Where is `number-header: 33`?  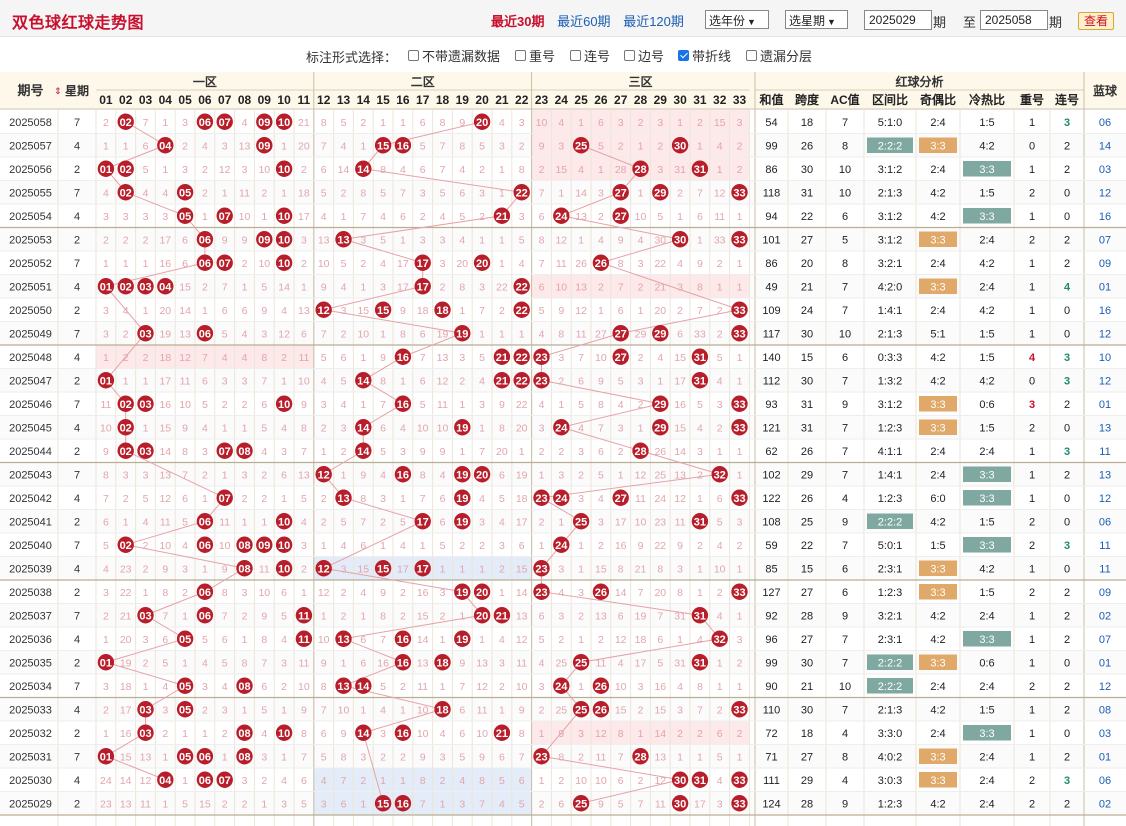 number-header: 33 is located at coordinates (740, 100).